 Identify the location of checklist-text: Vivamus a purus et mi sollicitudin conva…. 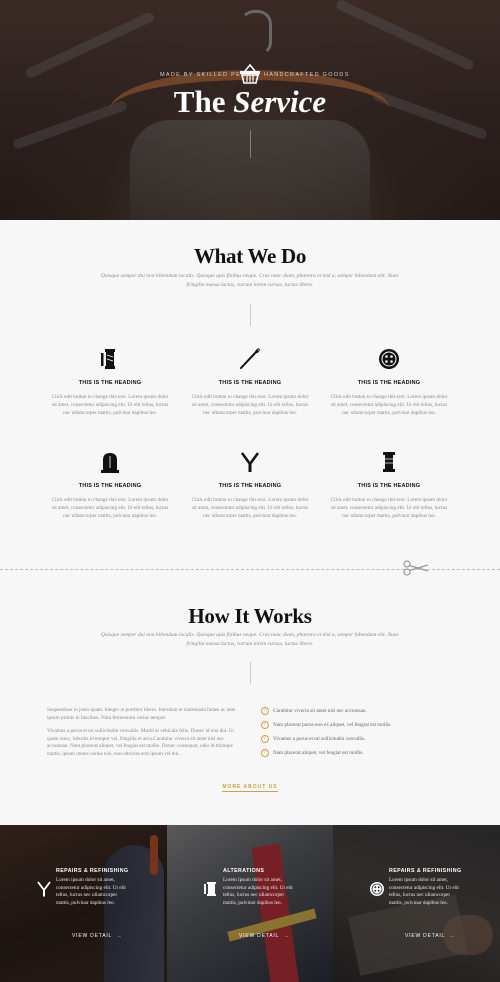
(319, 739).